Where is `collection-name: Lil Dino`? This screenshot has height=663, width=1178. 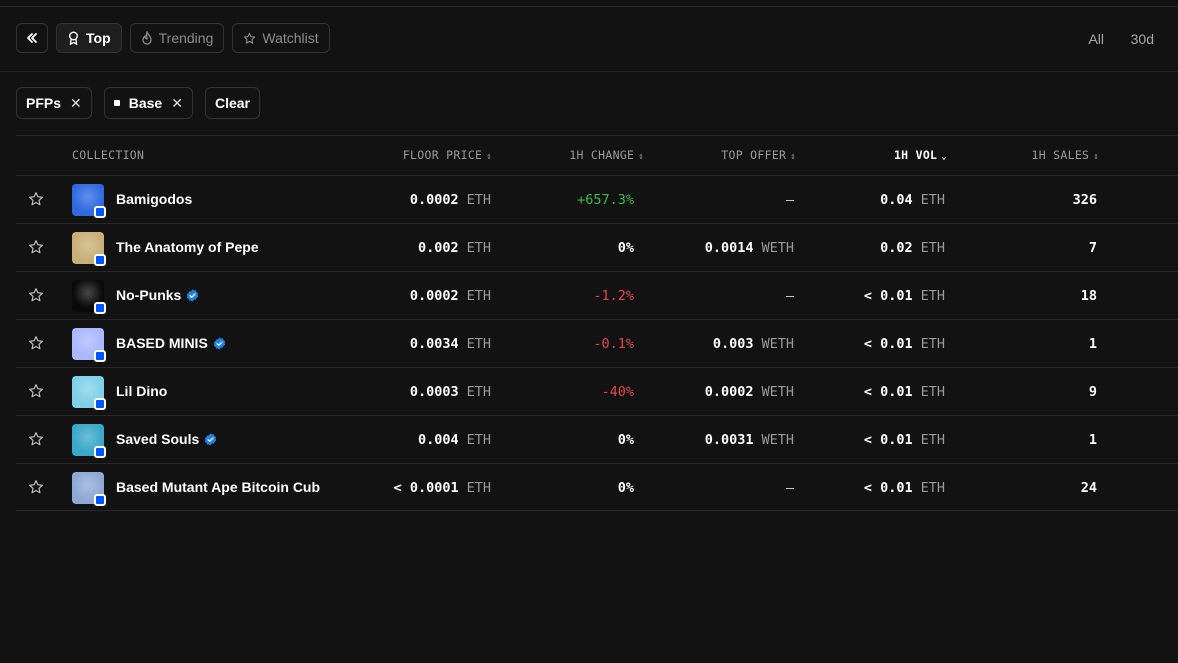
collection-name: Lil Dino is located at coordinates (141, 391).